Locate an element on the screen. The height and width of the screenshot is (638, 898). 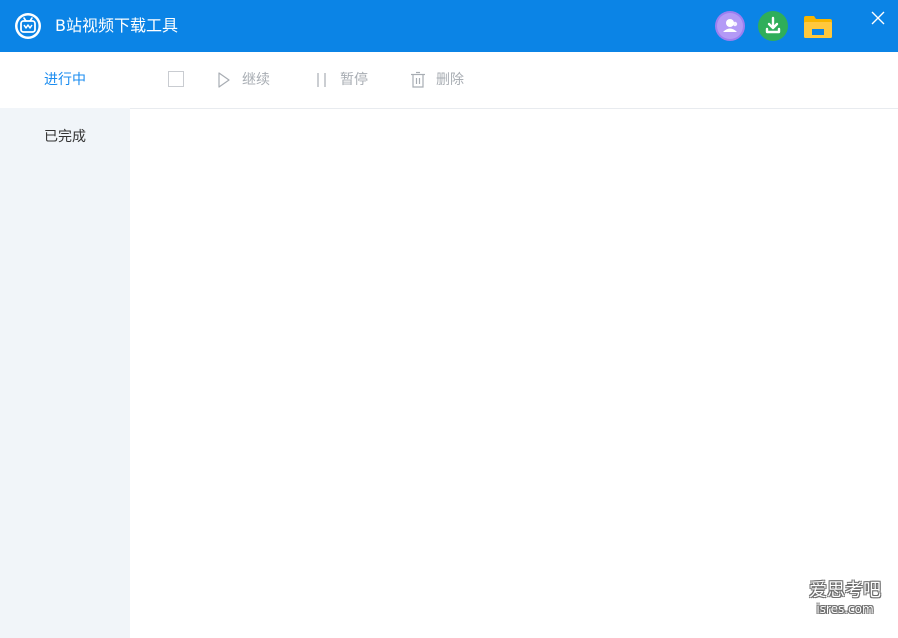
continue-button: 继续 is located at coordinates (246, 80).